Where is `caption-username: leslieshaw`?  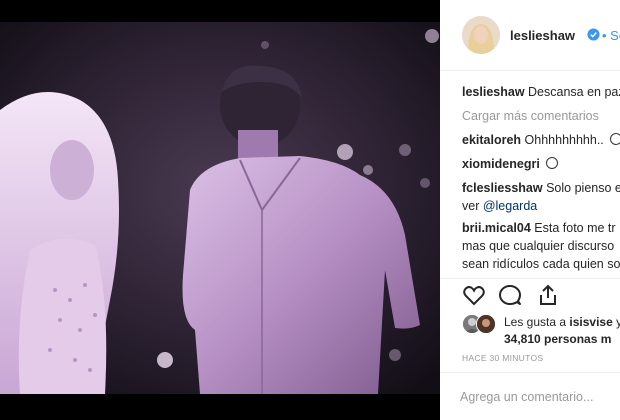 caption-username: leslieshaw is located at coordinates (493, 92).